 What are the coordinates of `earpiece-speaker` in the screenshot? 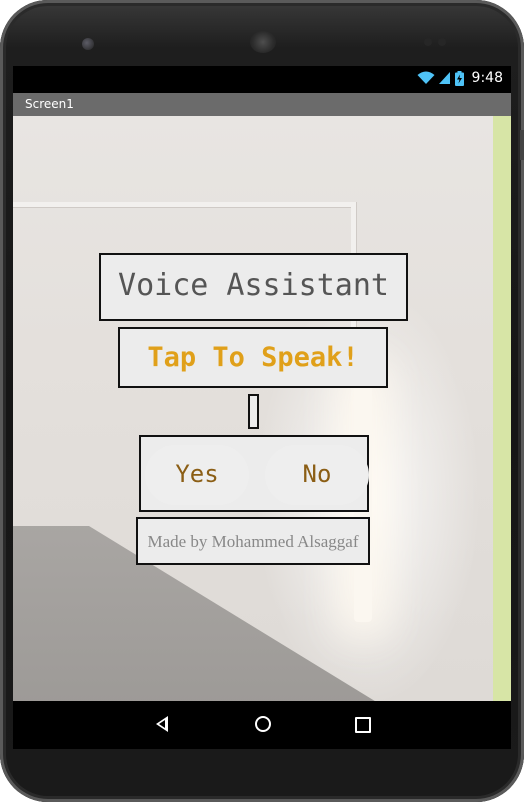 It's located at (263, 42).